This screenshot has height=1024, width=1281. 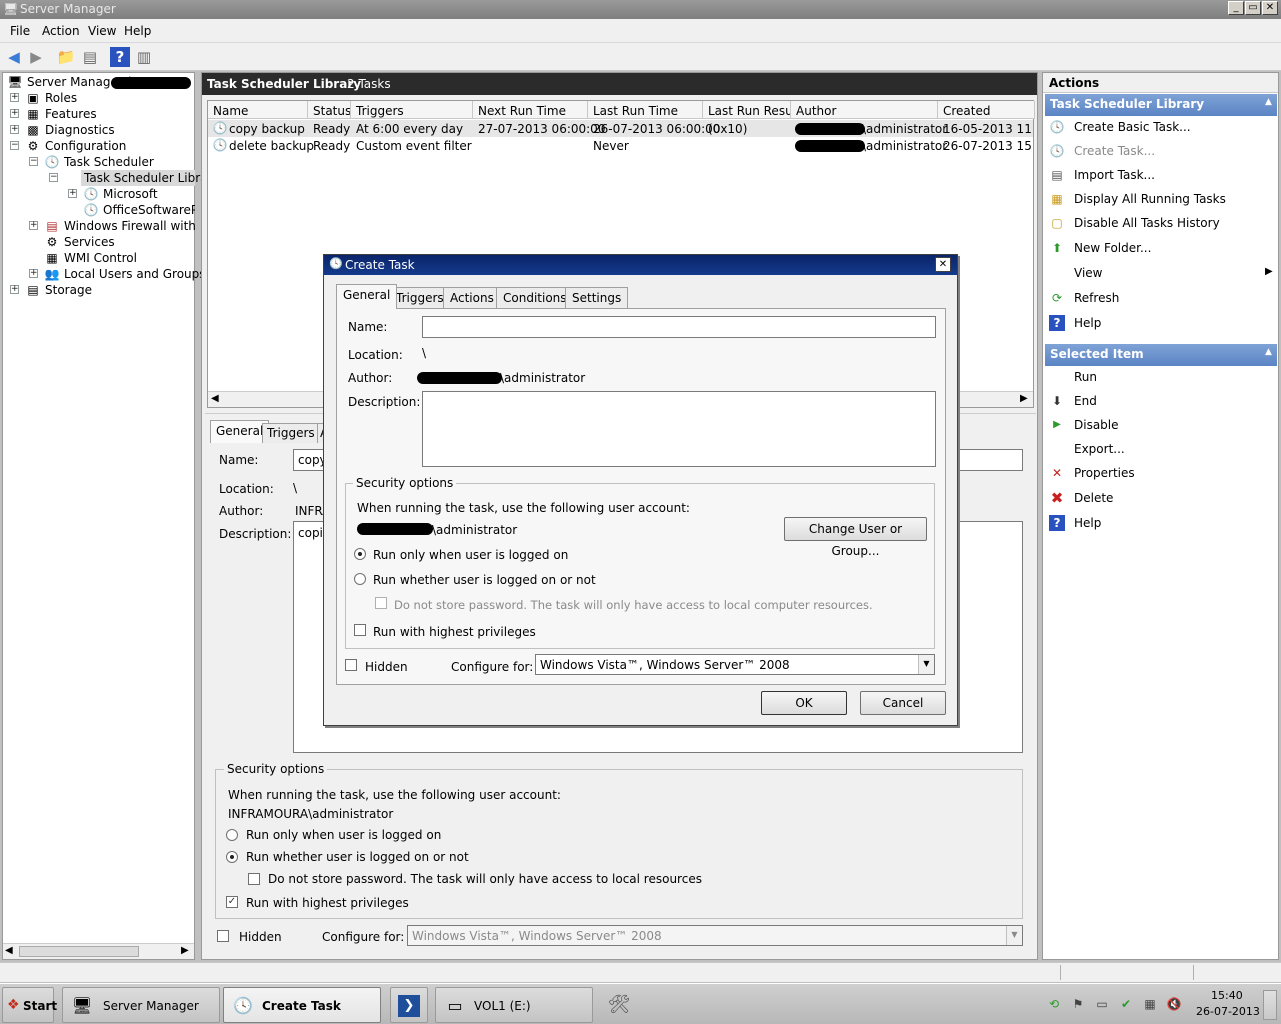 What do you see at coordinates (20, 31) in the screenshot?
I see `menu-file: File` at bounding box center [20, 31].